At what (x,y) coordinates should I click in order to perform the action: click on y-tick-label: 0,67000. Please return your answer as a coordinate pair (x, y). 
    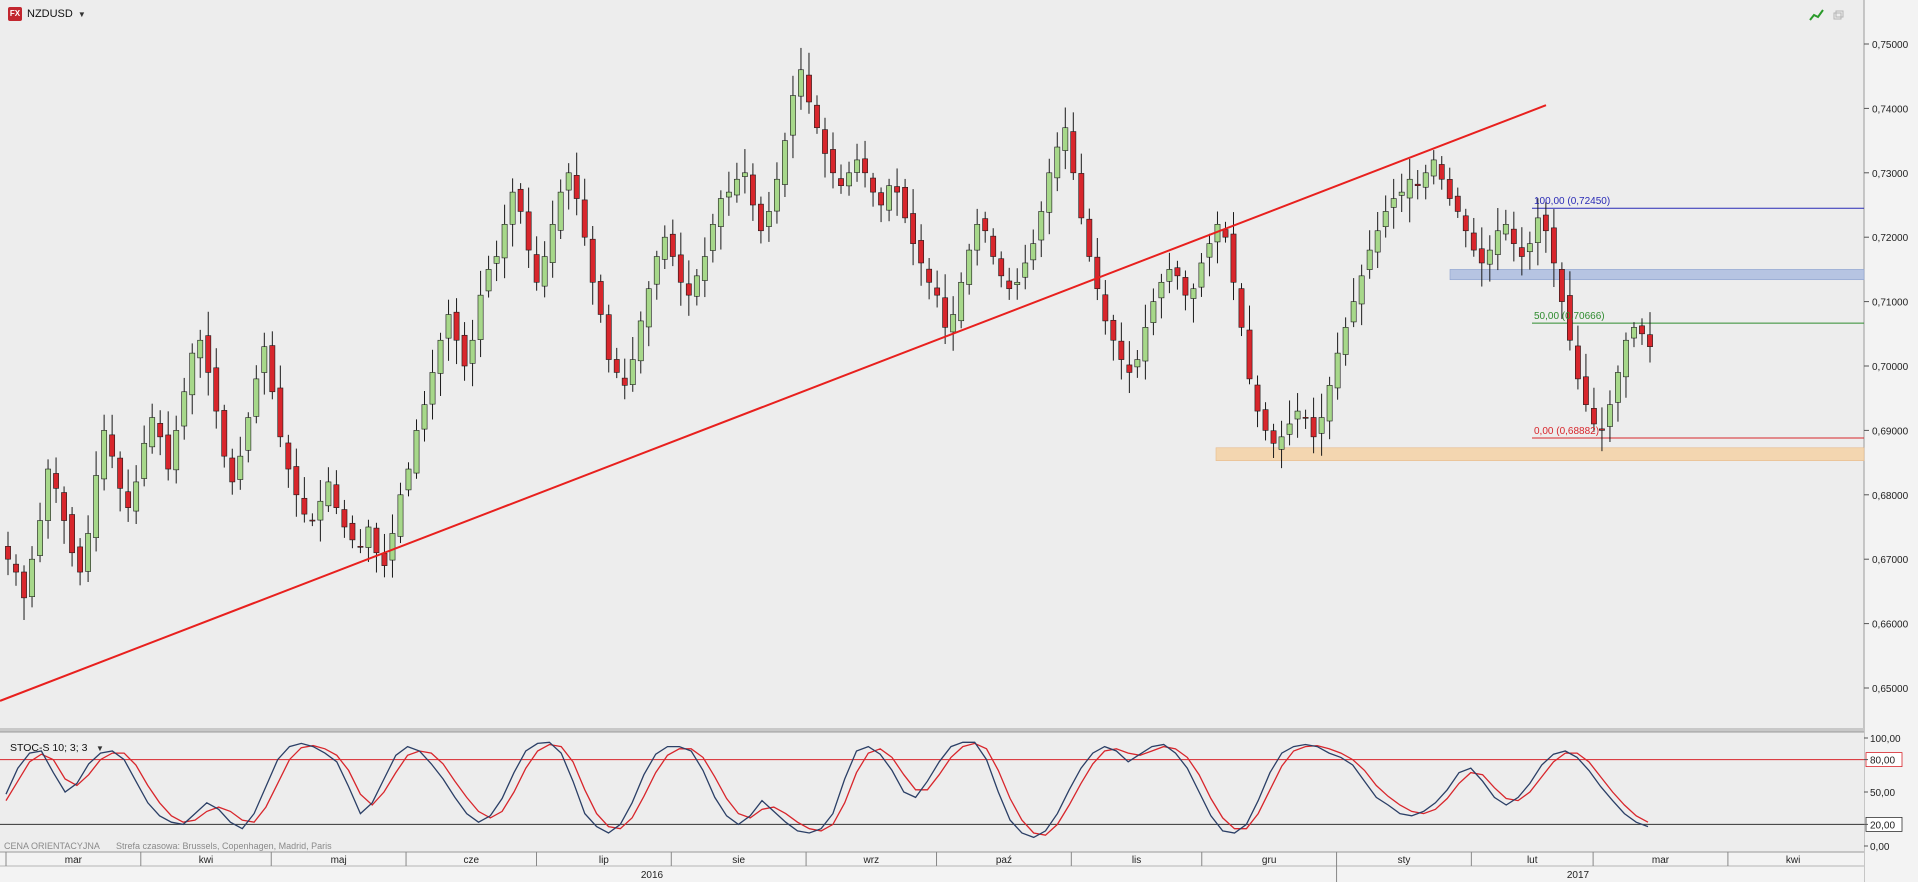
    Looking at the image, I should click on (1890, 560).